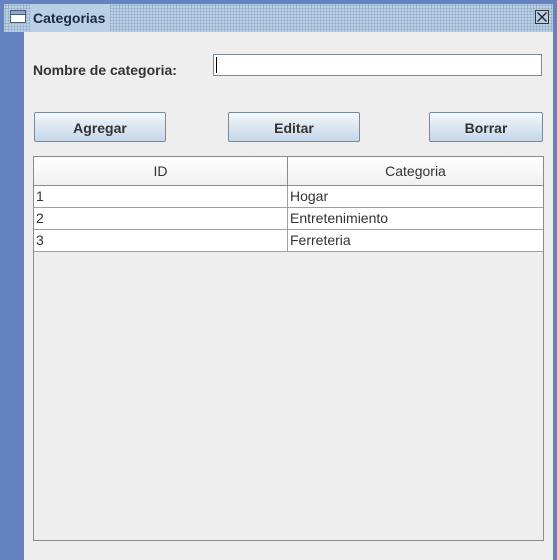  What do you see at coordinates (161, 240) in the screenshot?
I see `cell-id: 3` at bounding box center [161, 240].